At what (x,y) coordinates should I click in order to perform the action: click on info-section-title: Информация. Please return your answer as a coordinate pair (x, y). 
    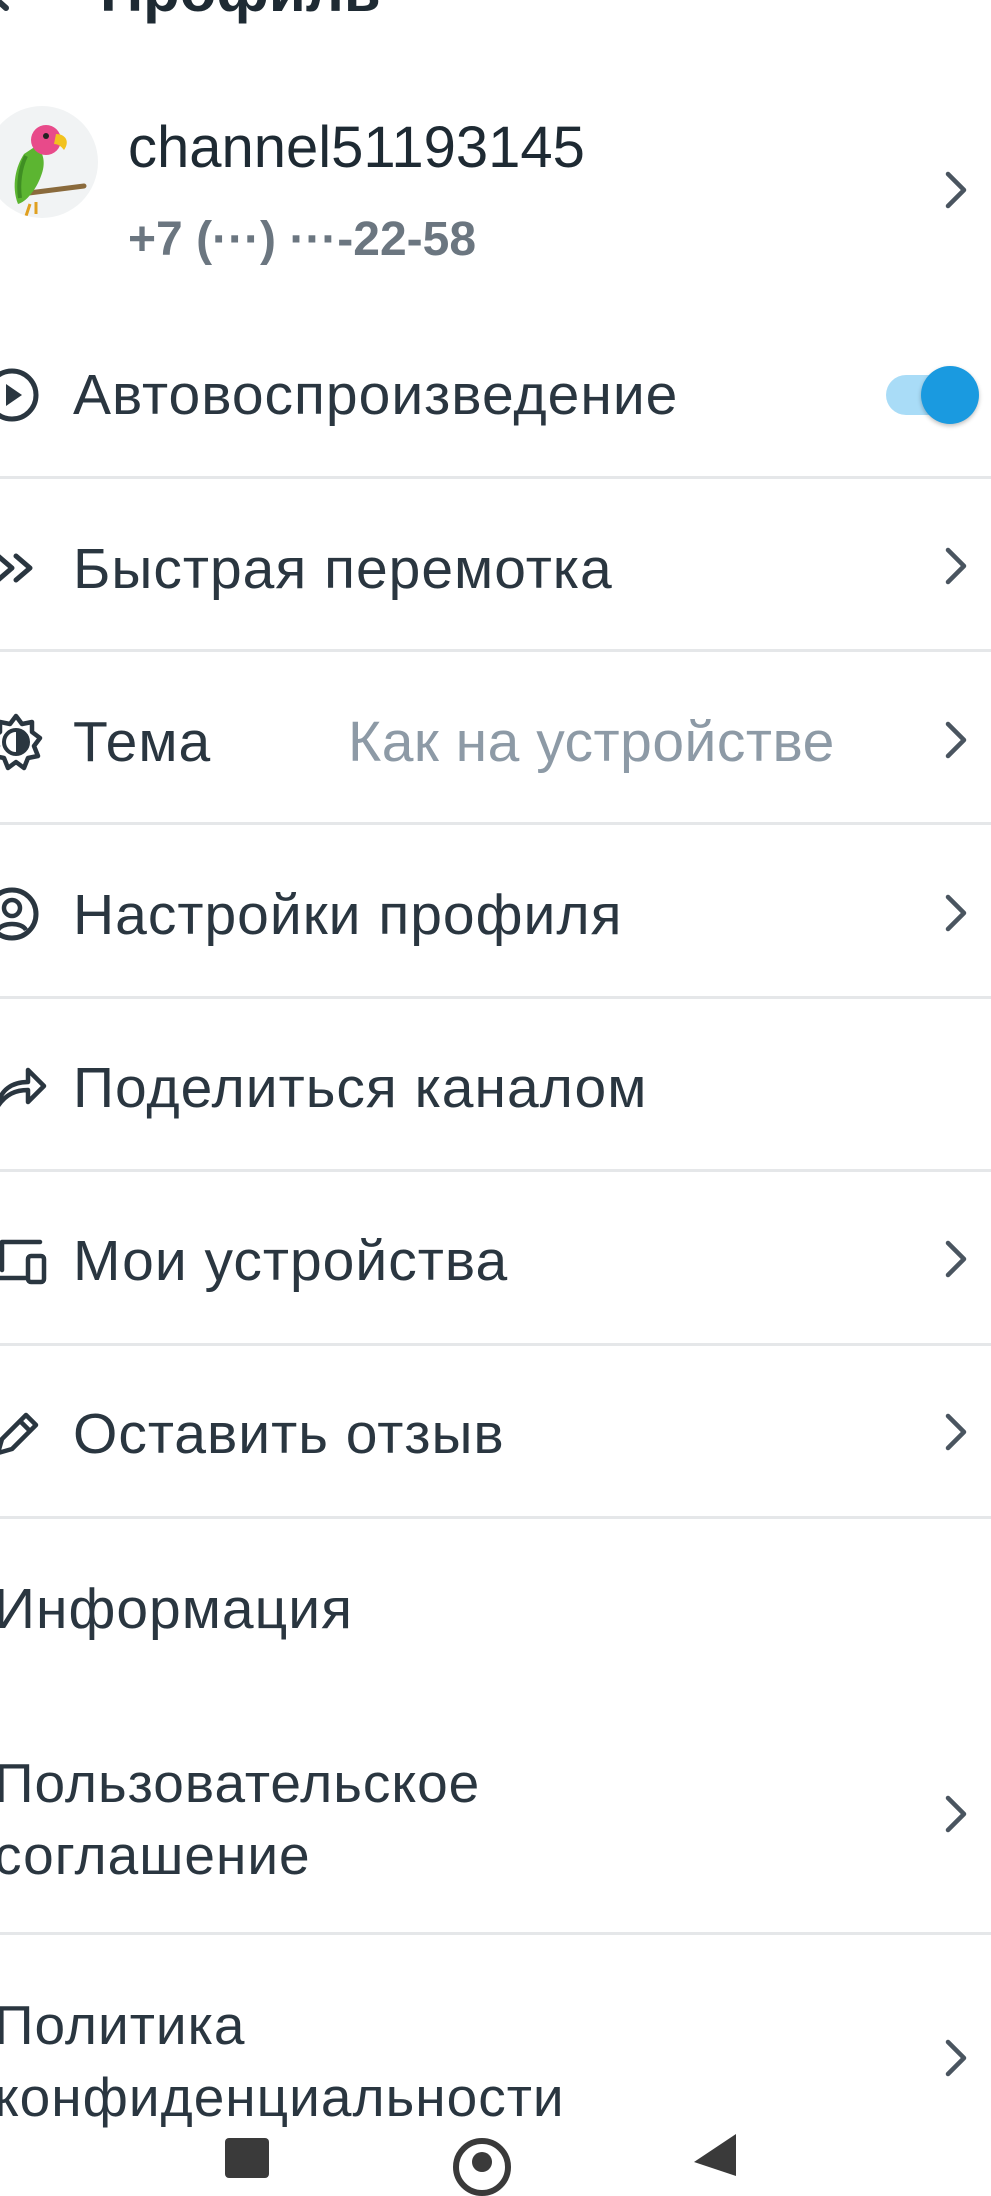
    Looking at the image, I should click on (176, 1609).